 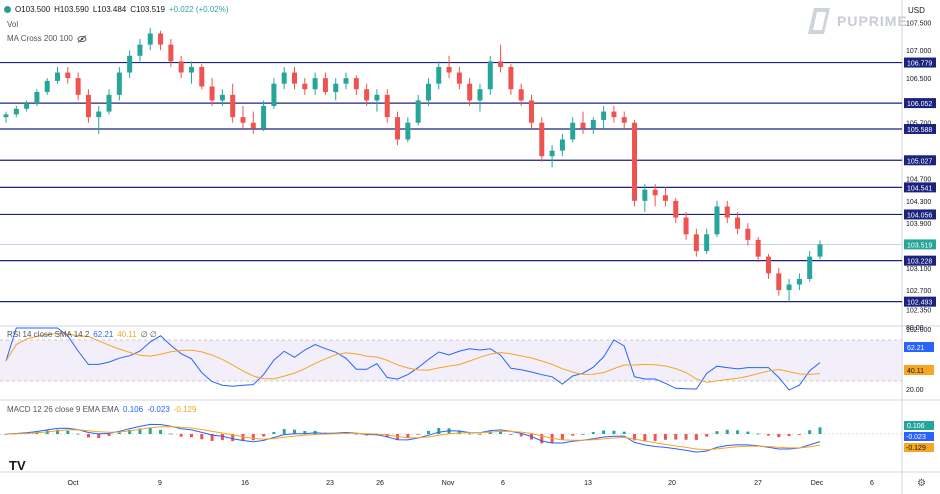 I want to click on rsi-tag-2-text: 40.11, so click(x=915, y=371).